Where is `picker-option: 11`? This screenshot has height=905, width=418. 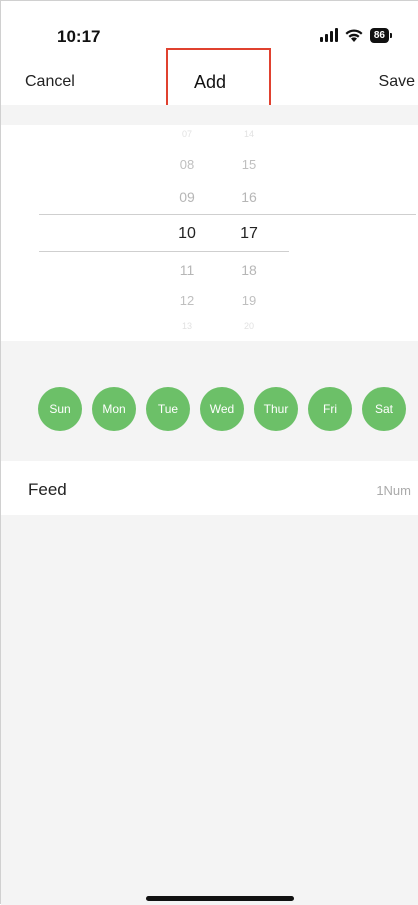
picker-option: 11 is located at coordinates (187, 270).